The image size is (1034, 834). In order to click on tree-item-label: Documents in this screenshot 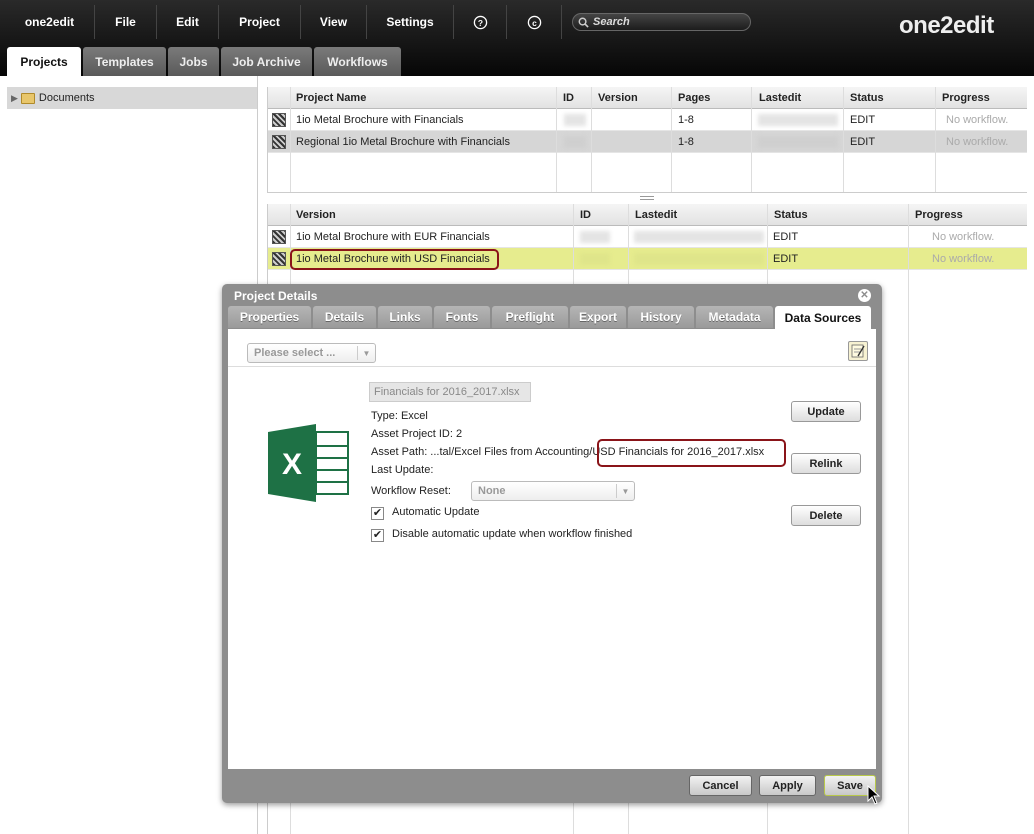, I will do `click(66, 98)`.